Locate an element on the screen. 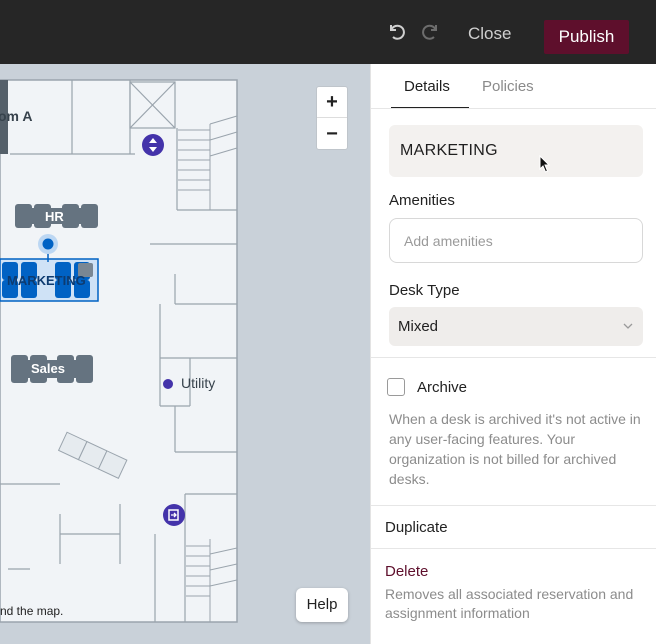 This screenshot has height=644, width=656. zoom-out-button: − is located at coordinates (332, 134).